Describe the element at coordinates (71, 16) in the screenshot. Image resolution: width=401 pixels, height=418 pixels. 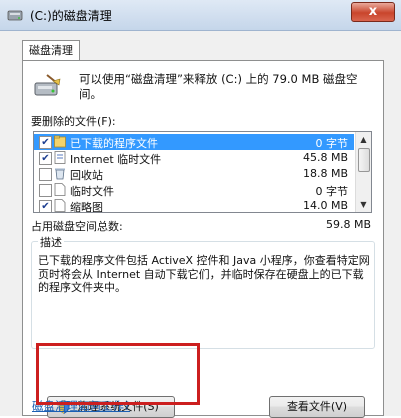
I see `window-title: (C:)的磁盘清理` at that location.